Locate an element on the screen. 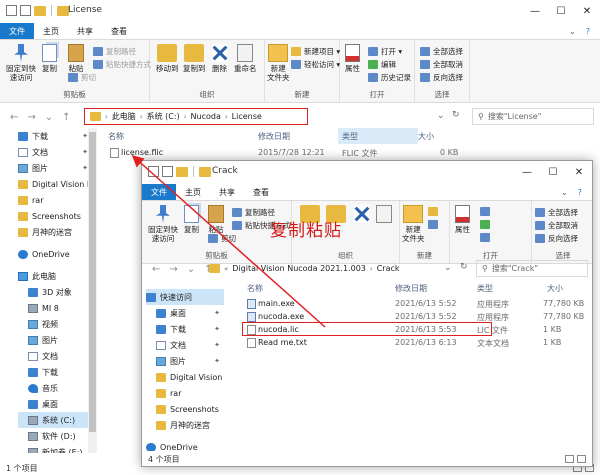 The image size is (600, 475). sidebar-item: 此电脑 is located at coordinates (55, 276).